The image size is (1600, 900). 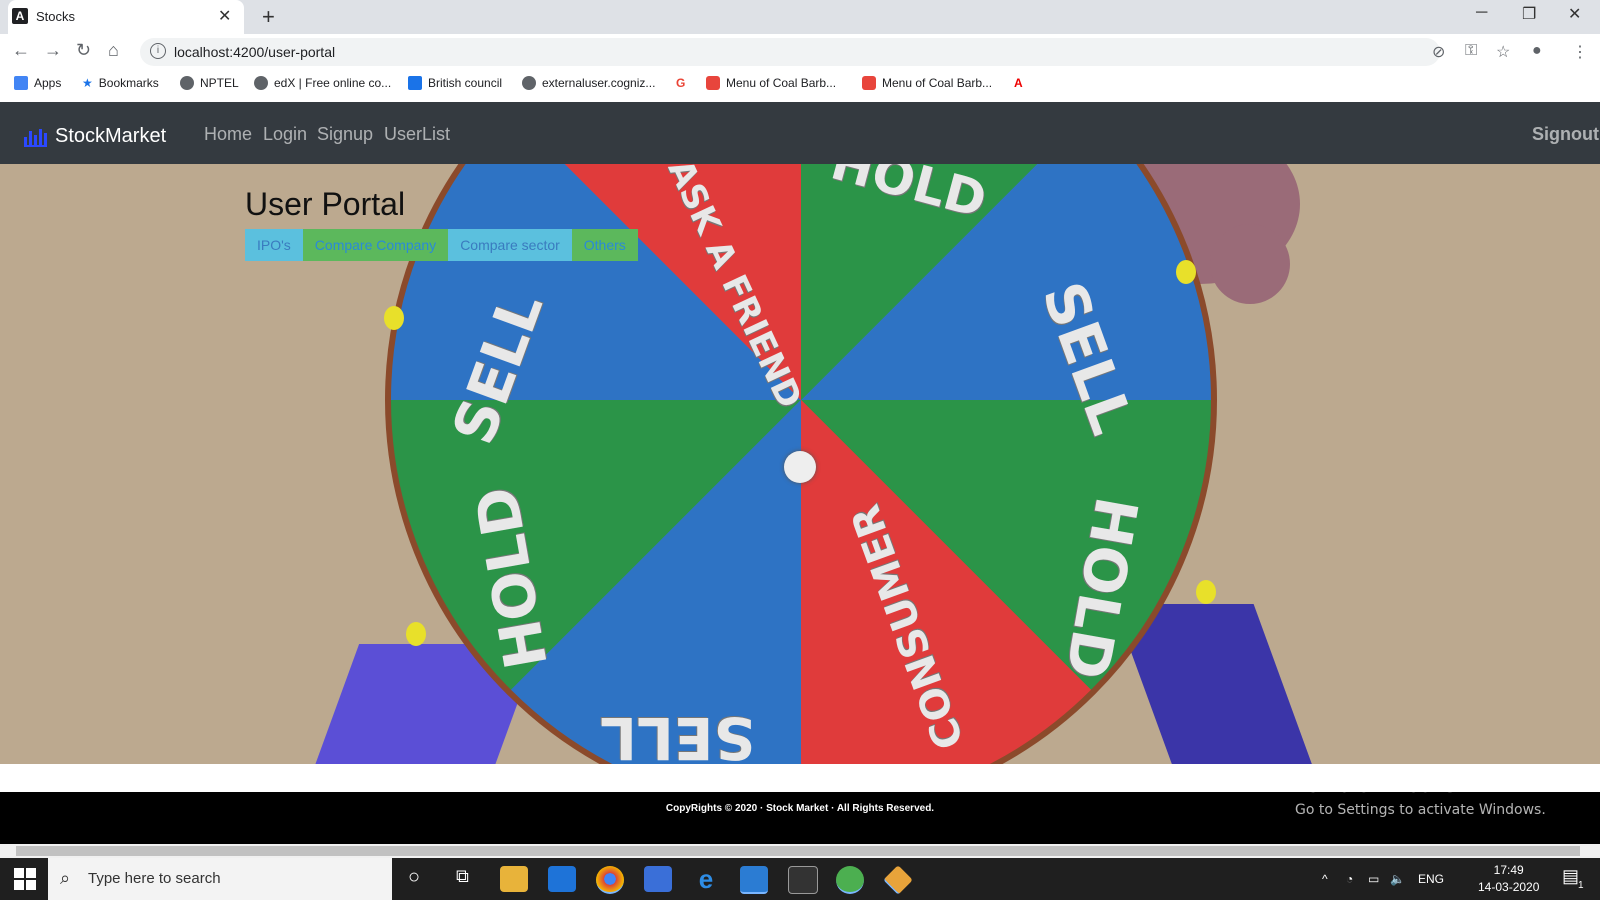 What do you see at coordinates (56, 16) in the screenshot?
I see `tab-title: Stocks` at bounding box center [56, 16].